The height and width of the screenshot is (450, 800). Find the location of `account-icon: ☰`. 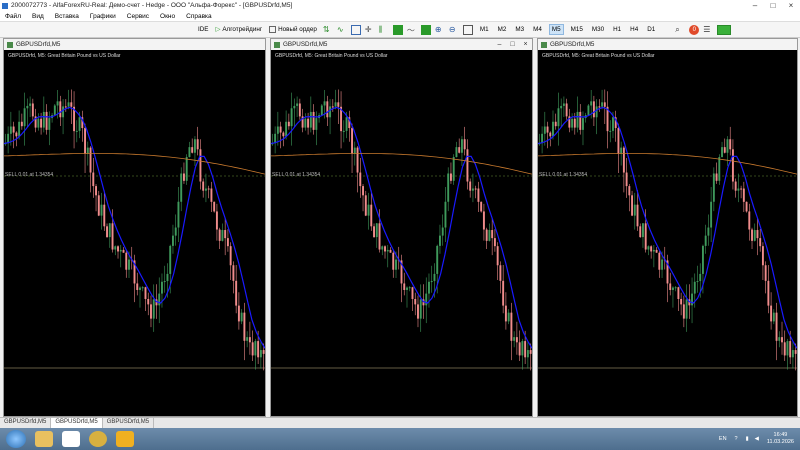

account-icon: ☰ is located at coordinates (708, 30).